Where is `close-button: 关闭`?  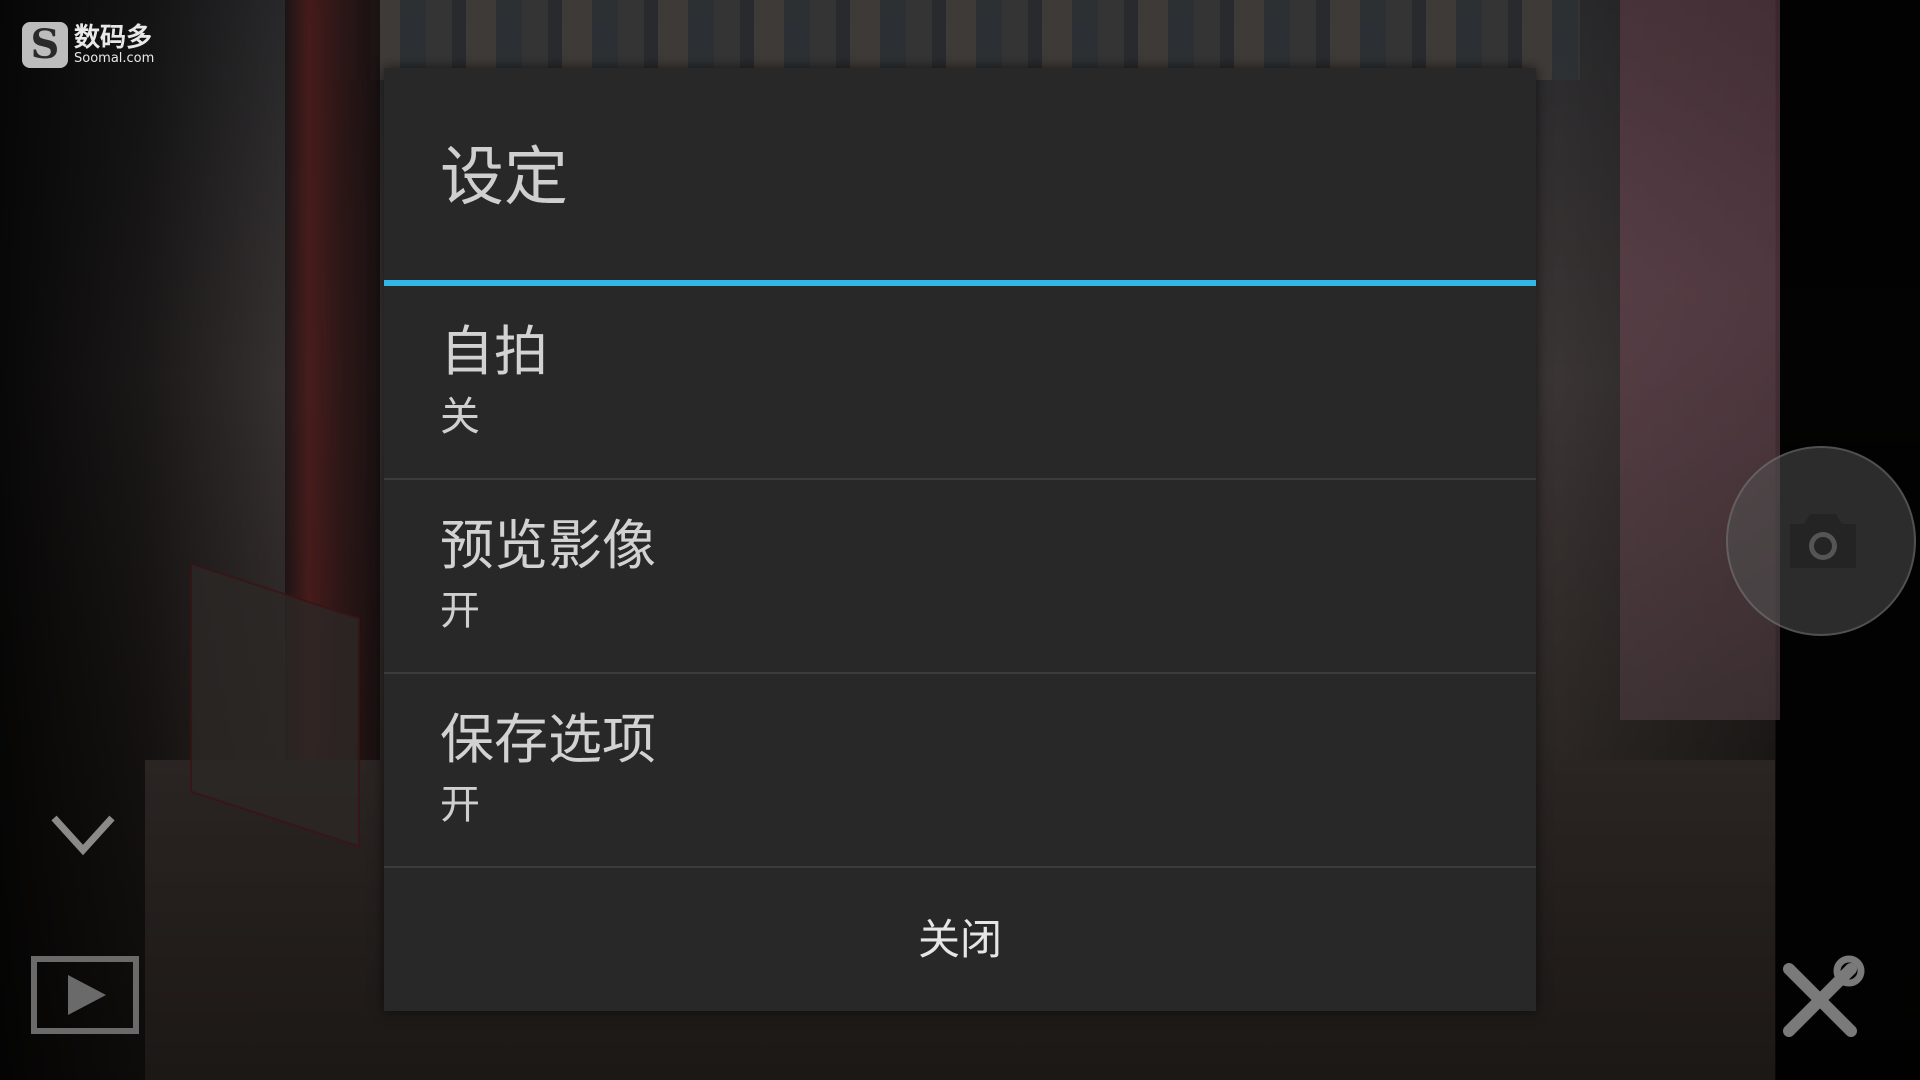 close-button: 关闭 is located at coordinates (960, 939).